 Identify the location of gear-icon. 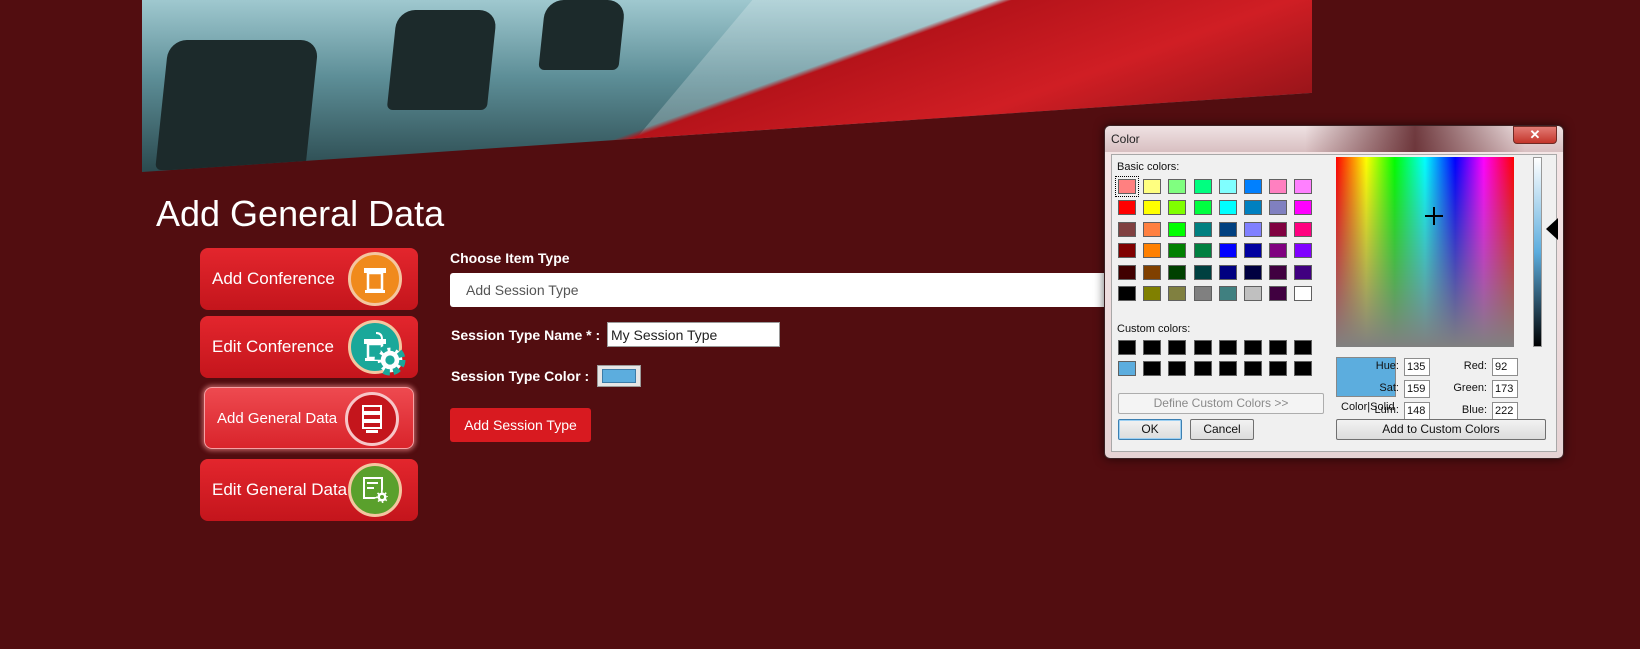
(390, 360).